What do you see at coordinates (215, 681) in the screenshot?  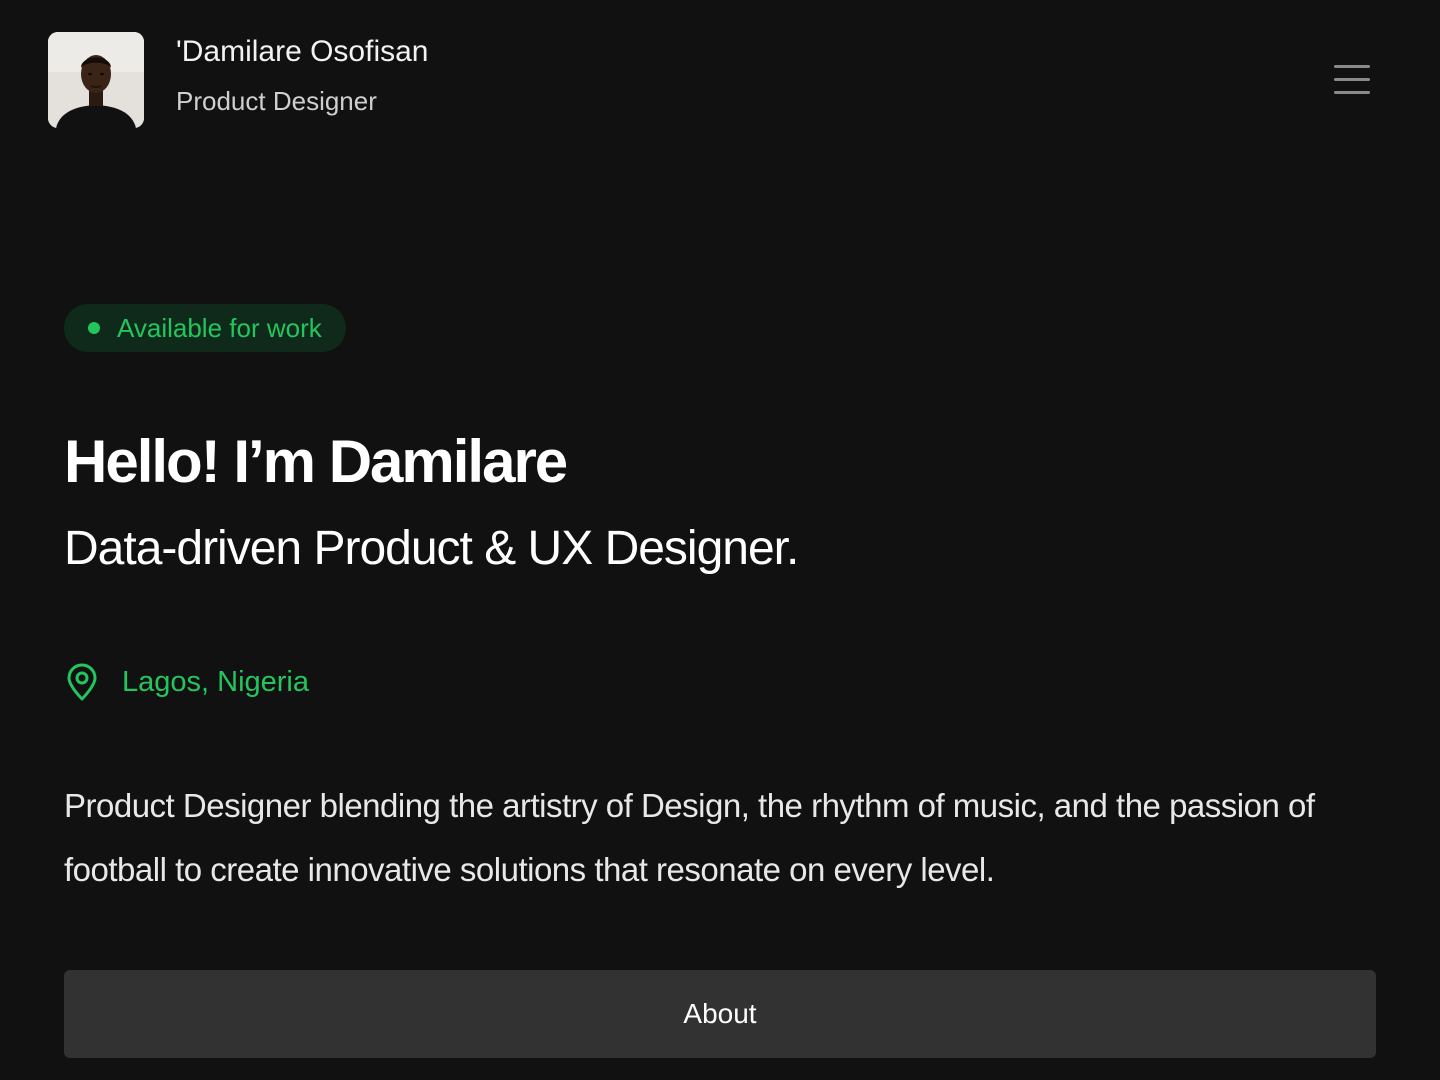 I see `location-label: Lagos, Nigeria` at bounding box center [215, 681].